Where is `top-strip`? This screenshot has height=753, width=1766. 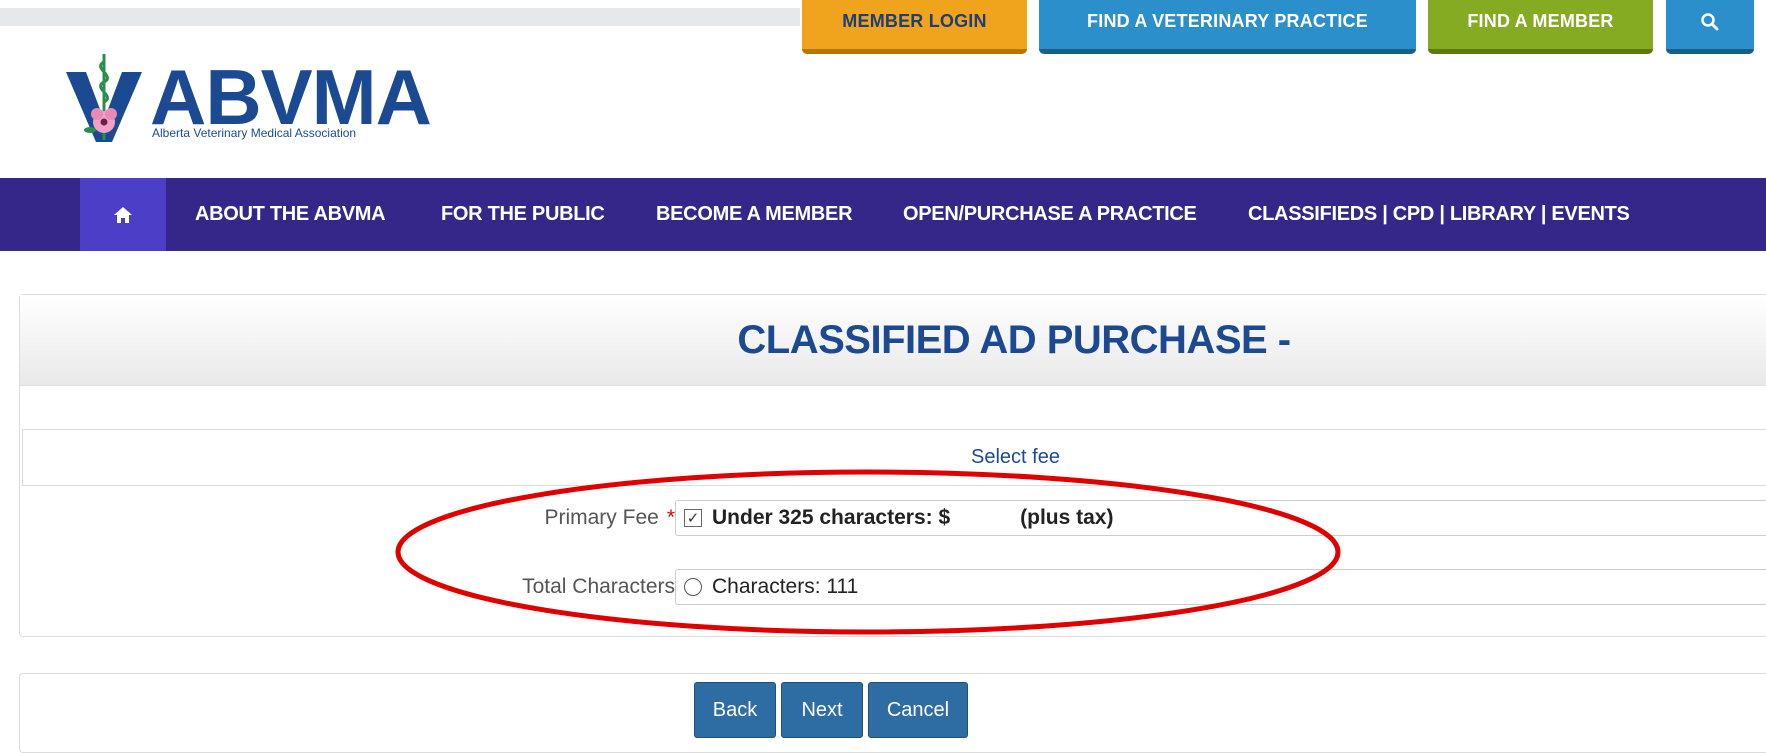
top-strip is located at coordinates (400, 17).